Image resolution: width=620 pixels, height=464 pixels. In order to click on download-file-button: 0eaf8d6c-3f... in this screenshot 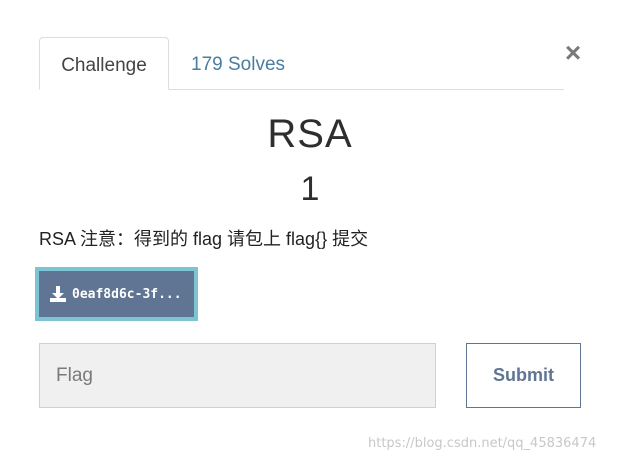, I will do `click(116, 294)`.